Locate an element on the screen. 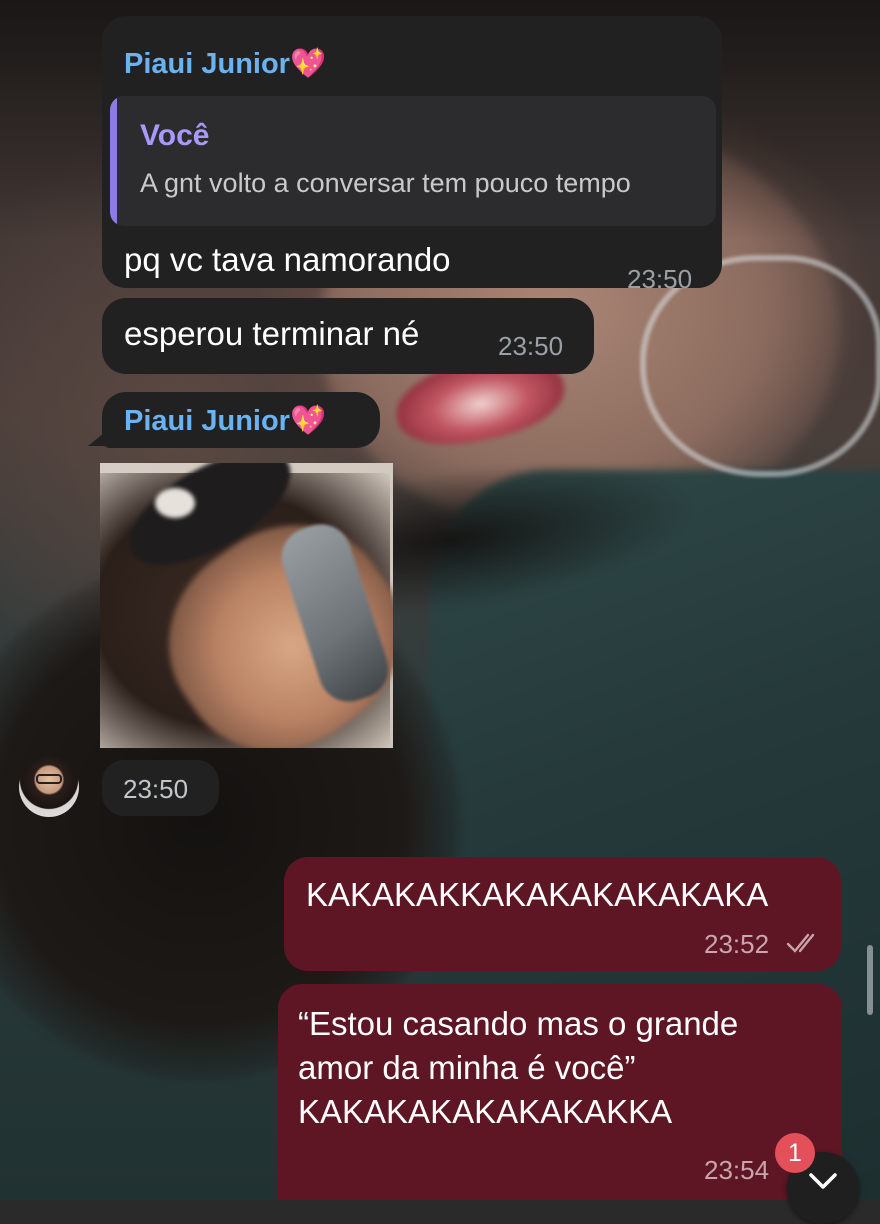  double-check-icon is located at coordinates (800, 943).